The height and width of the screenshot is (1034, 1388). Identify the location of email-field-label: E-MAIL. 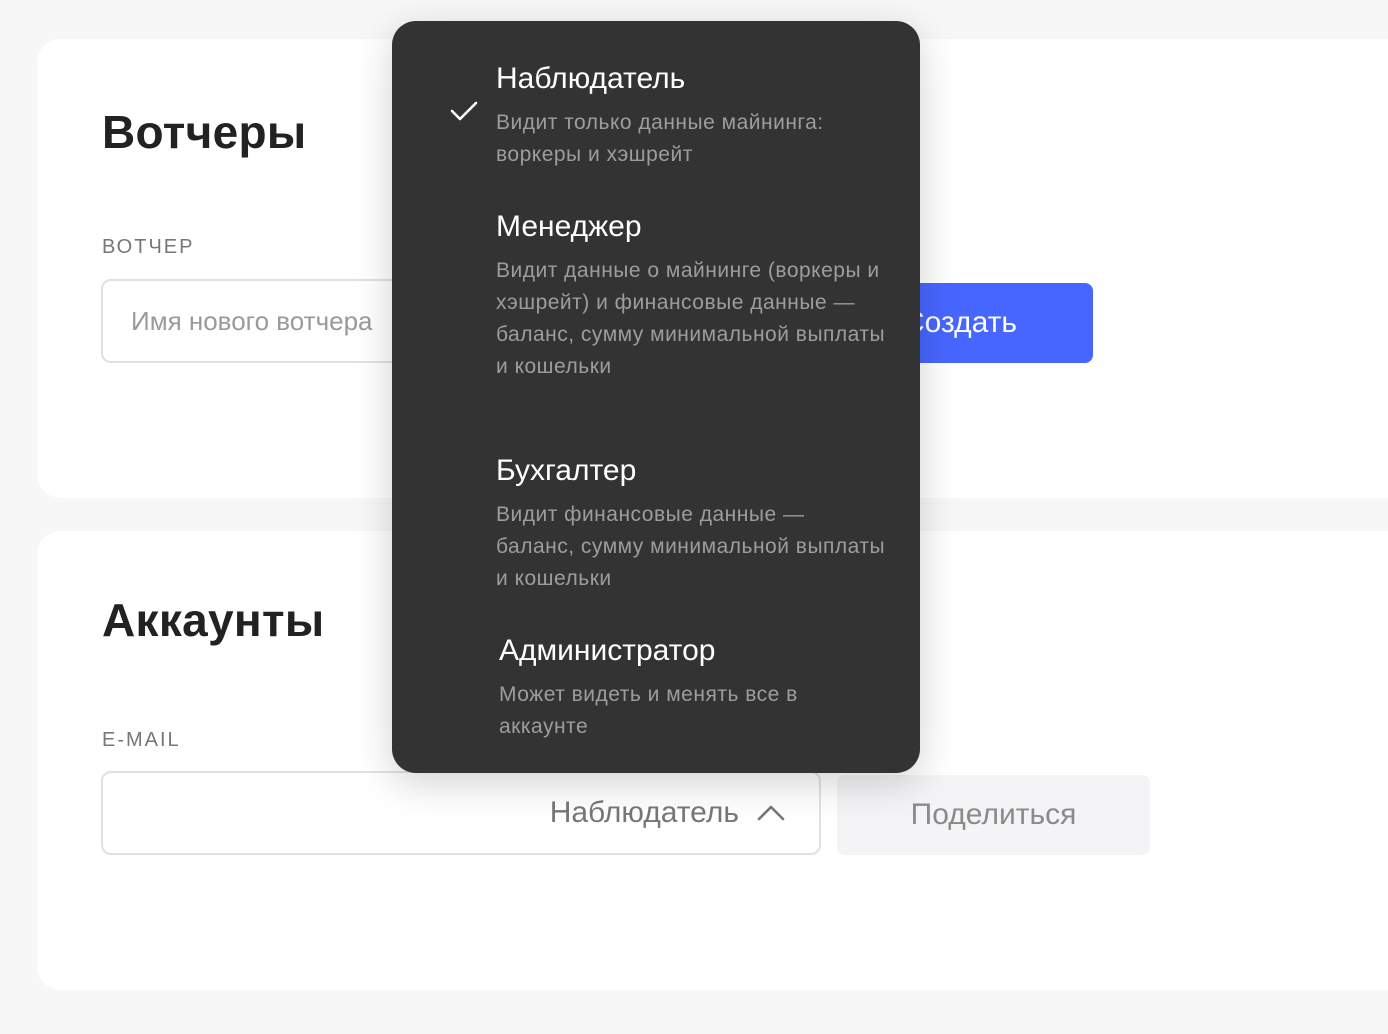
(141, 740).